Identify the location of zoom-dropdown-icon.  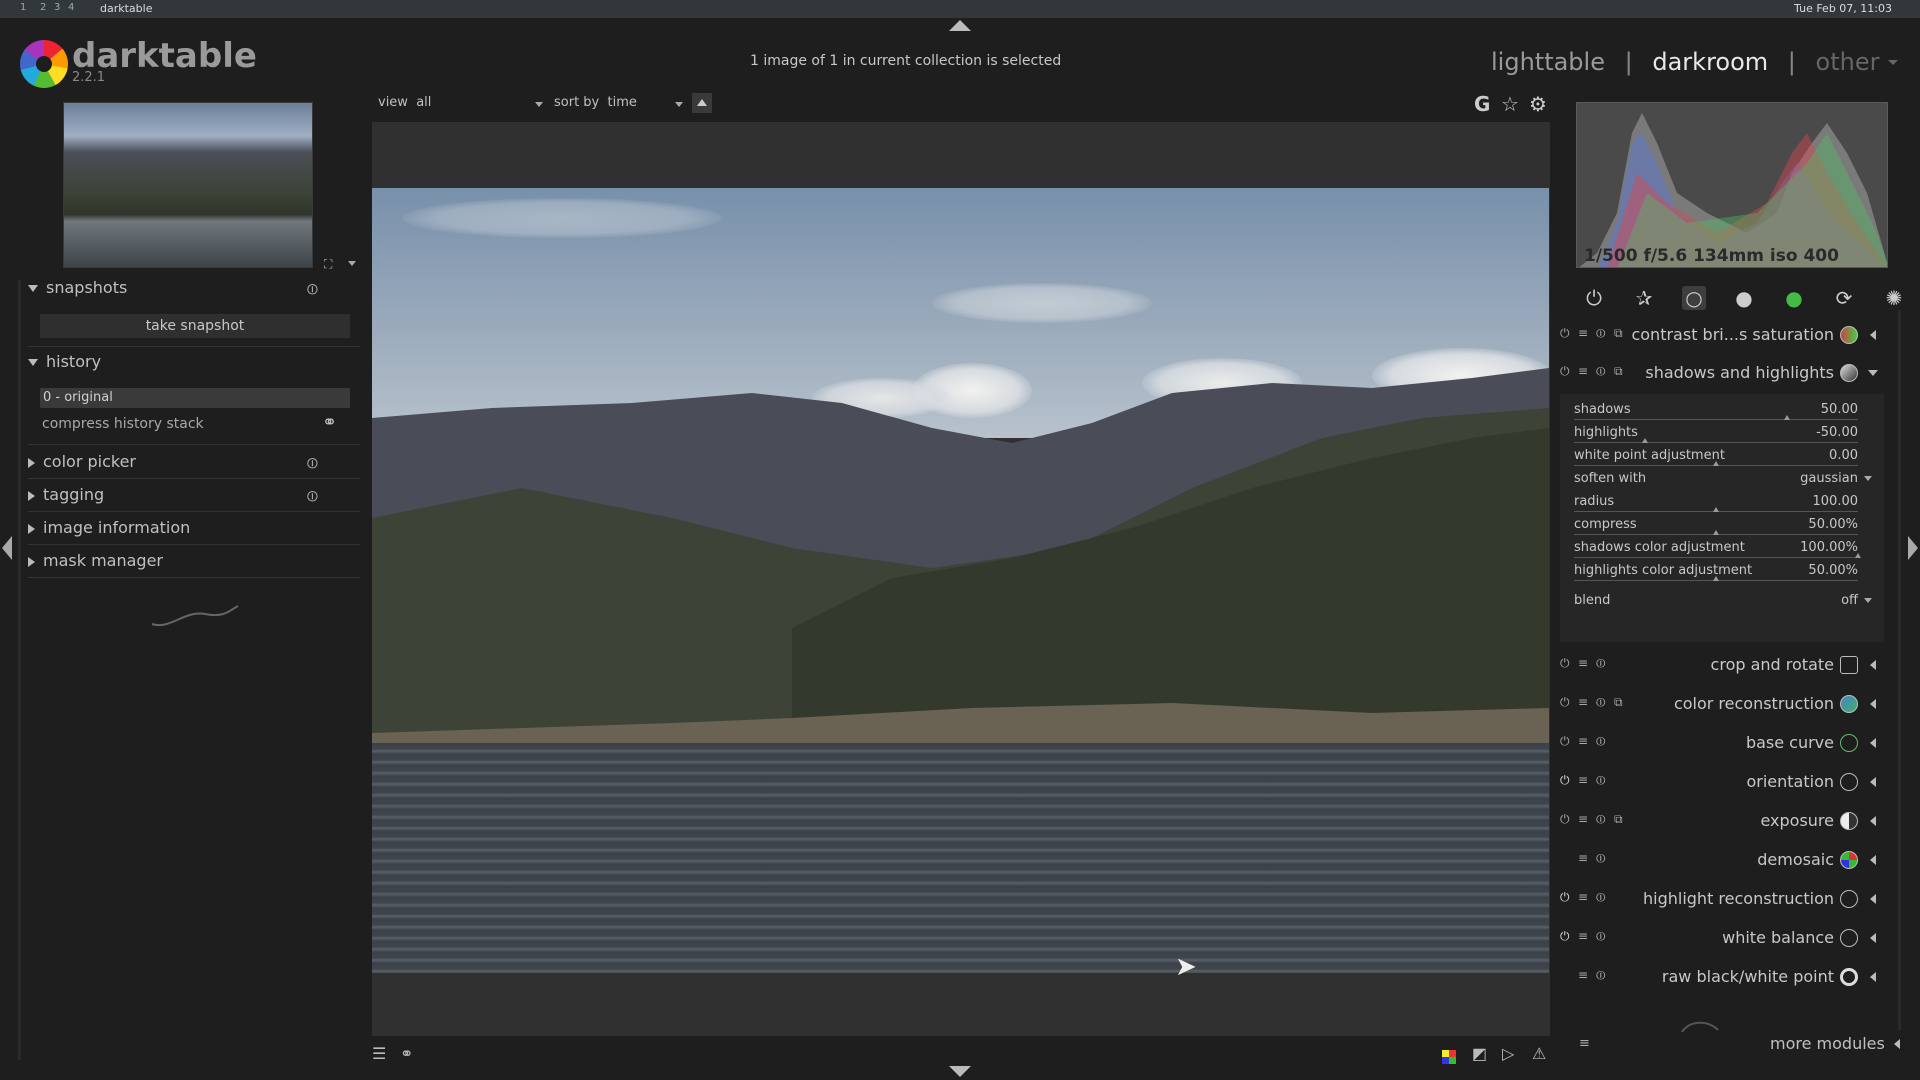
(352, 263).